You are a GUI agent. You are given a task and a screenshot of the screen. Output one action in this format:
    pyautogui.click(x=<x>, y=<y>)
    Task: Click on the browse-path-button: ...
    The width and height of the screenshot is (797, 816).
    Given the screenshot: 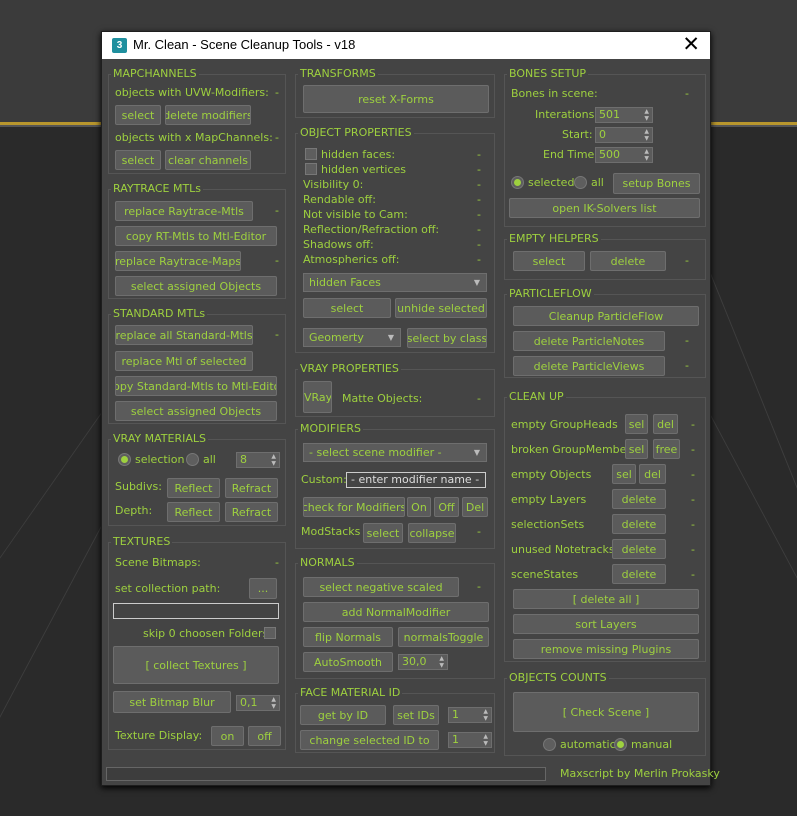 What is the action you would take?
    pyautogui.click(x=263, y=588)
    